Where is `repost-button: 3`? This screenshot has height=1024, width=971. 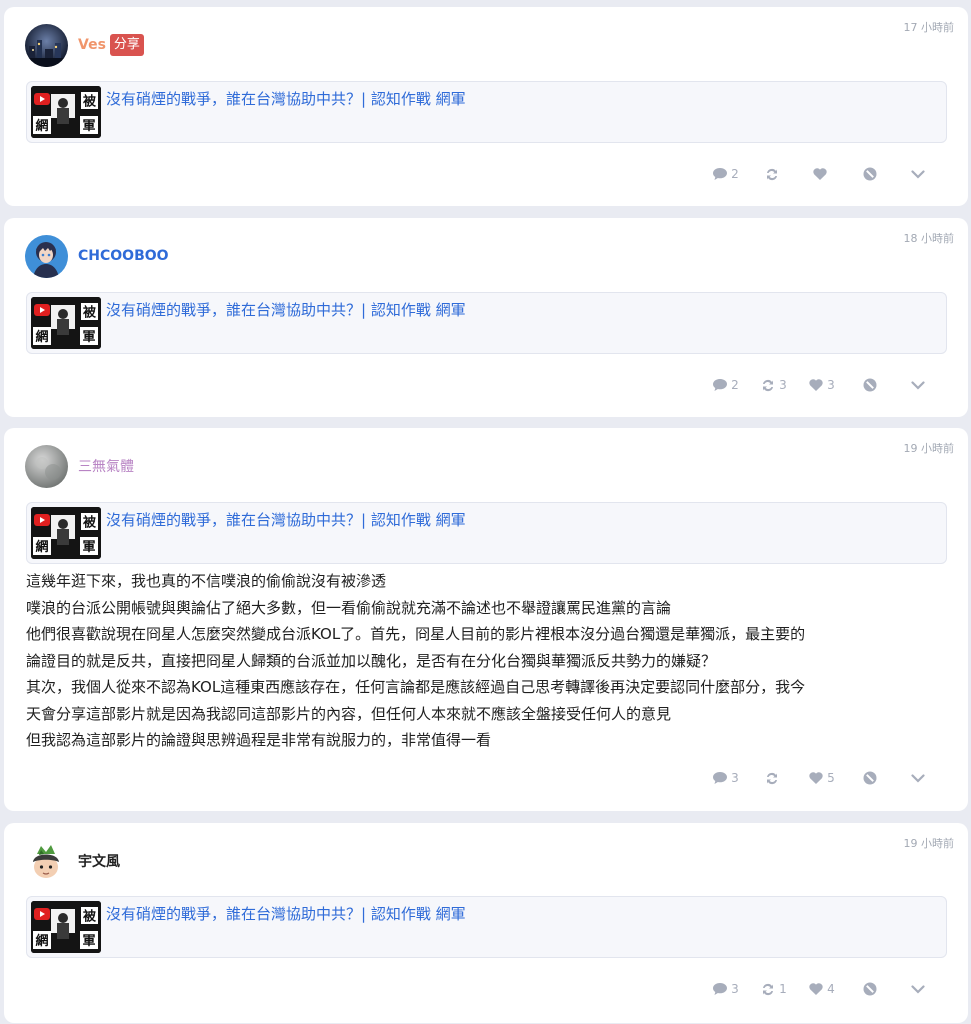
repost-button: 3 is located at coordinates (774, 385).